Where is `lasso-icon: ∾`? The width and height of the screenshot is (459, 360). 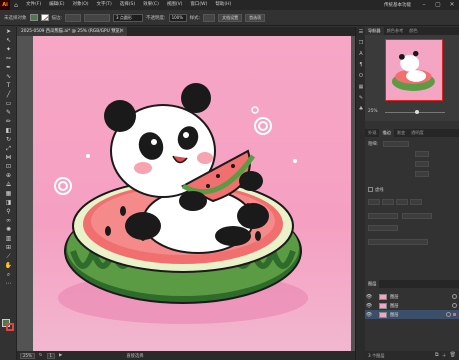
lasso-icon: ∾ is located at coordinates (8, 58).